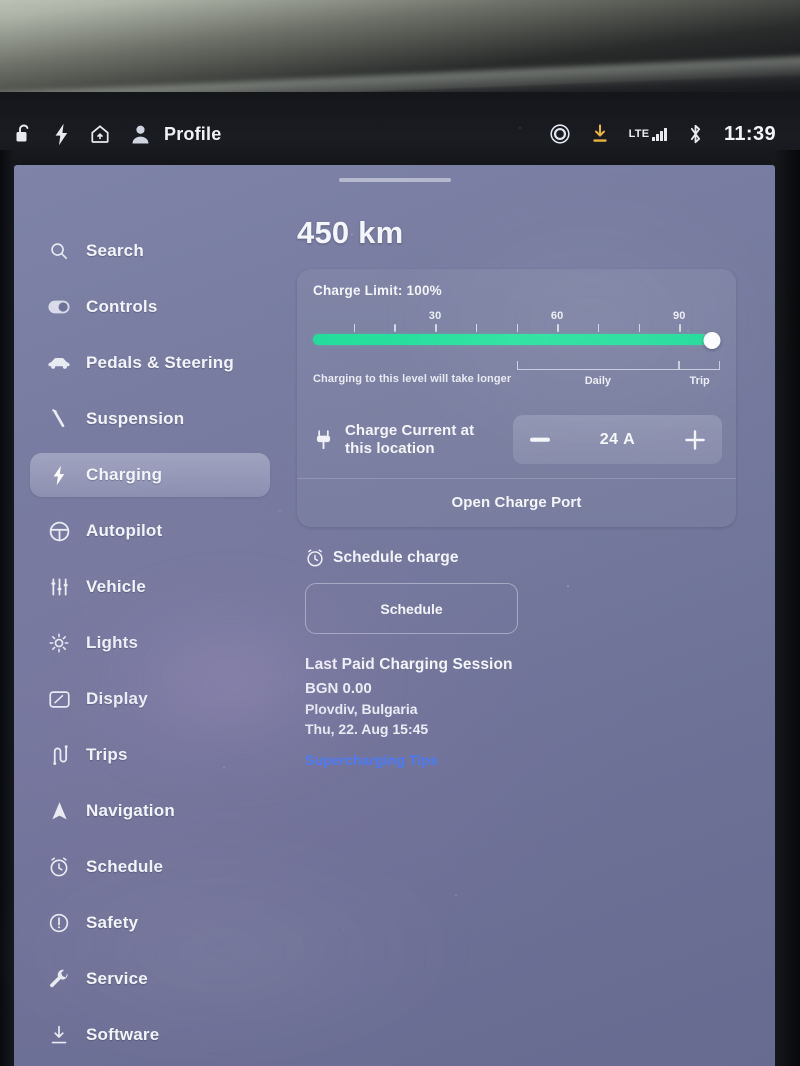 This screenshot has height=1066, width=800. Describe the element at coordinates (540, 440) in the screenshot. I see `decrease-current-button` at that location.